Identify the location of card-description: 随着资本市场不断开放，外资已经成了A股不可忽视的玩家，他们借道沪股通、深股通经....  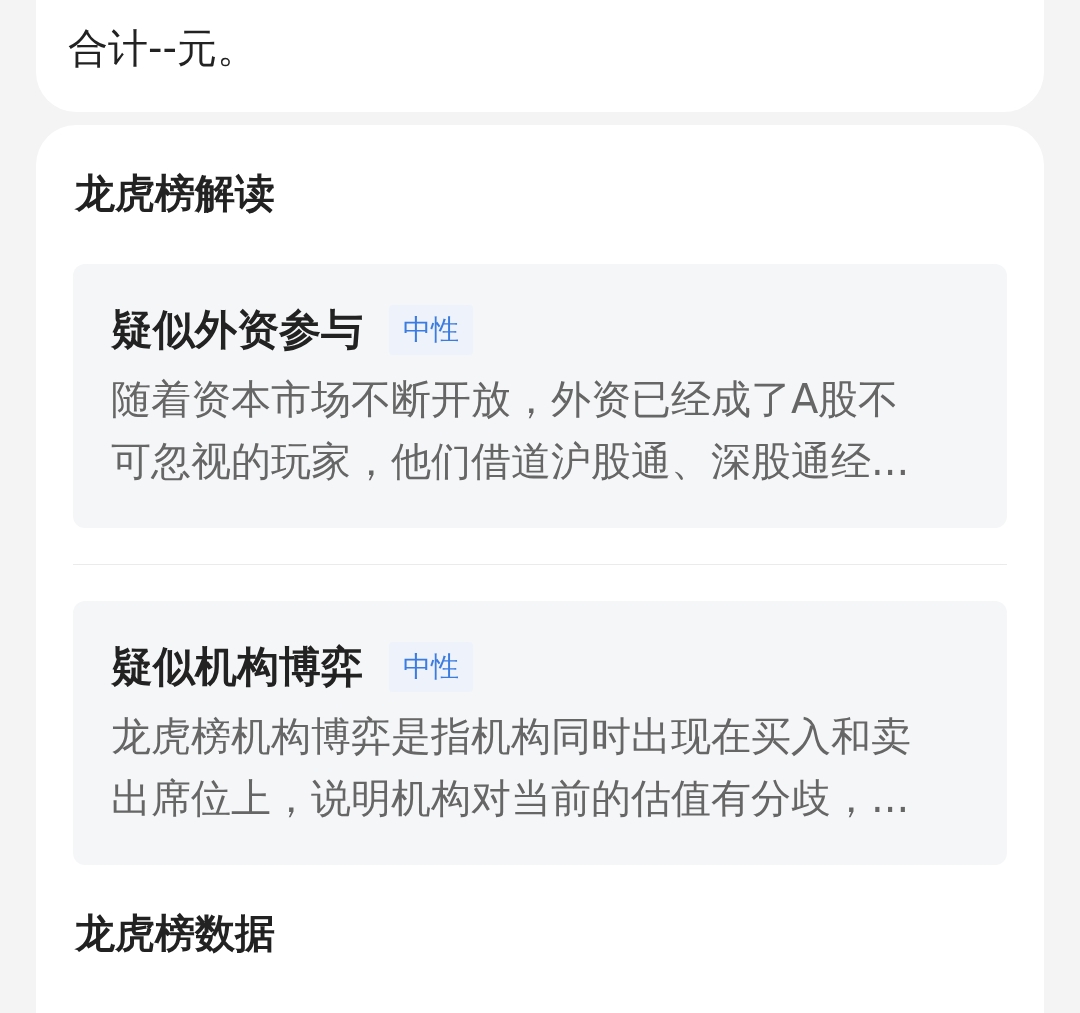
(511, 430).